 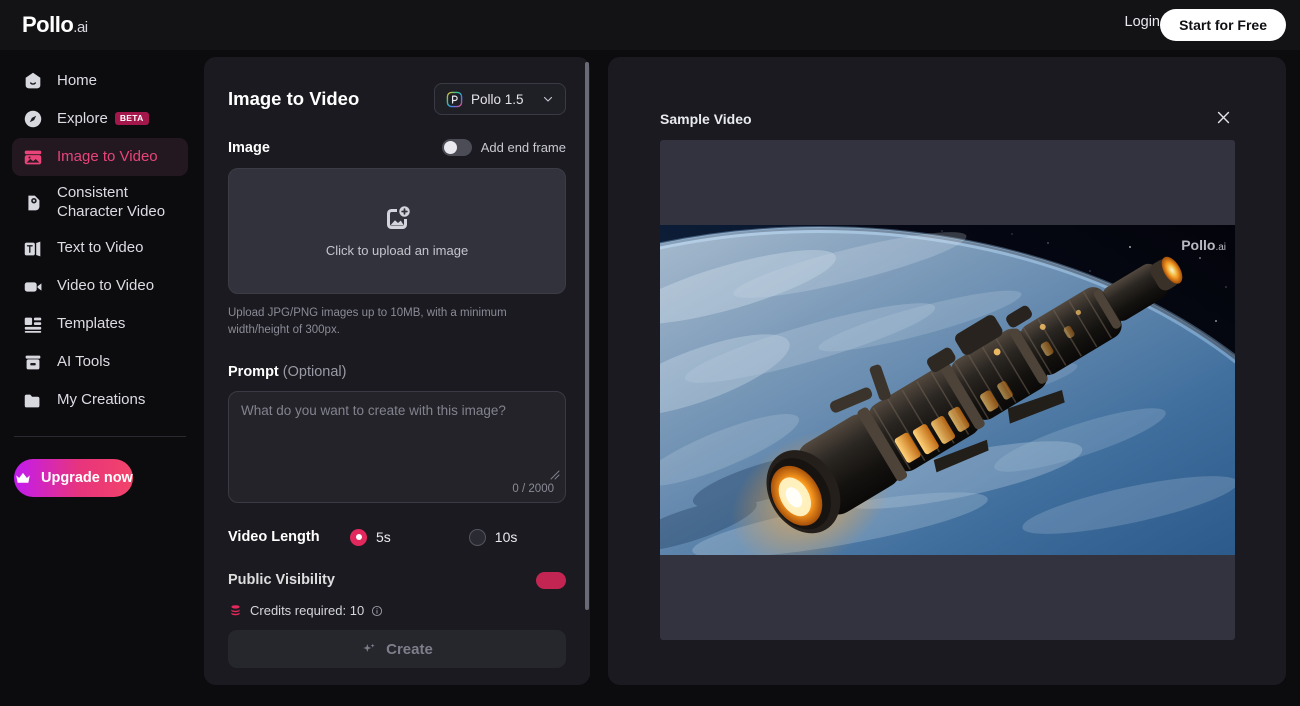 I want to click on sidebar-item-ai-tools: AI Tools, so click(x=100, y=363).